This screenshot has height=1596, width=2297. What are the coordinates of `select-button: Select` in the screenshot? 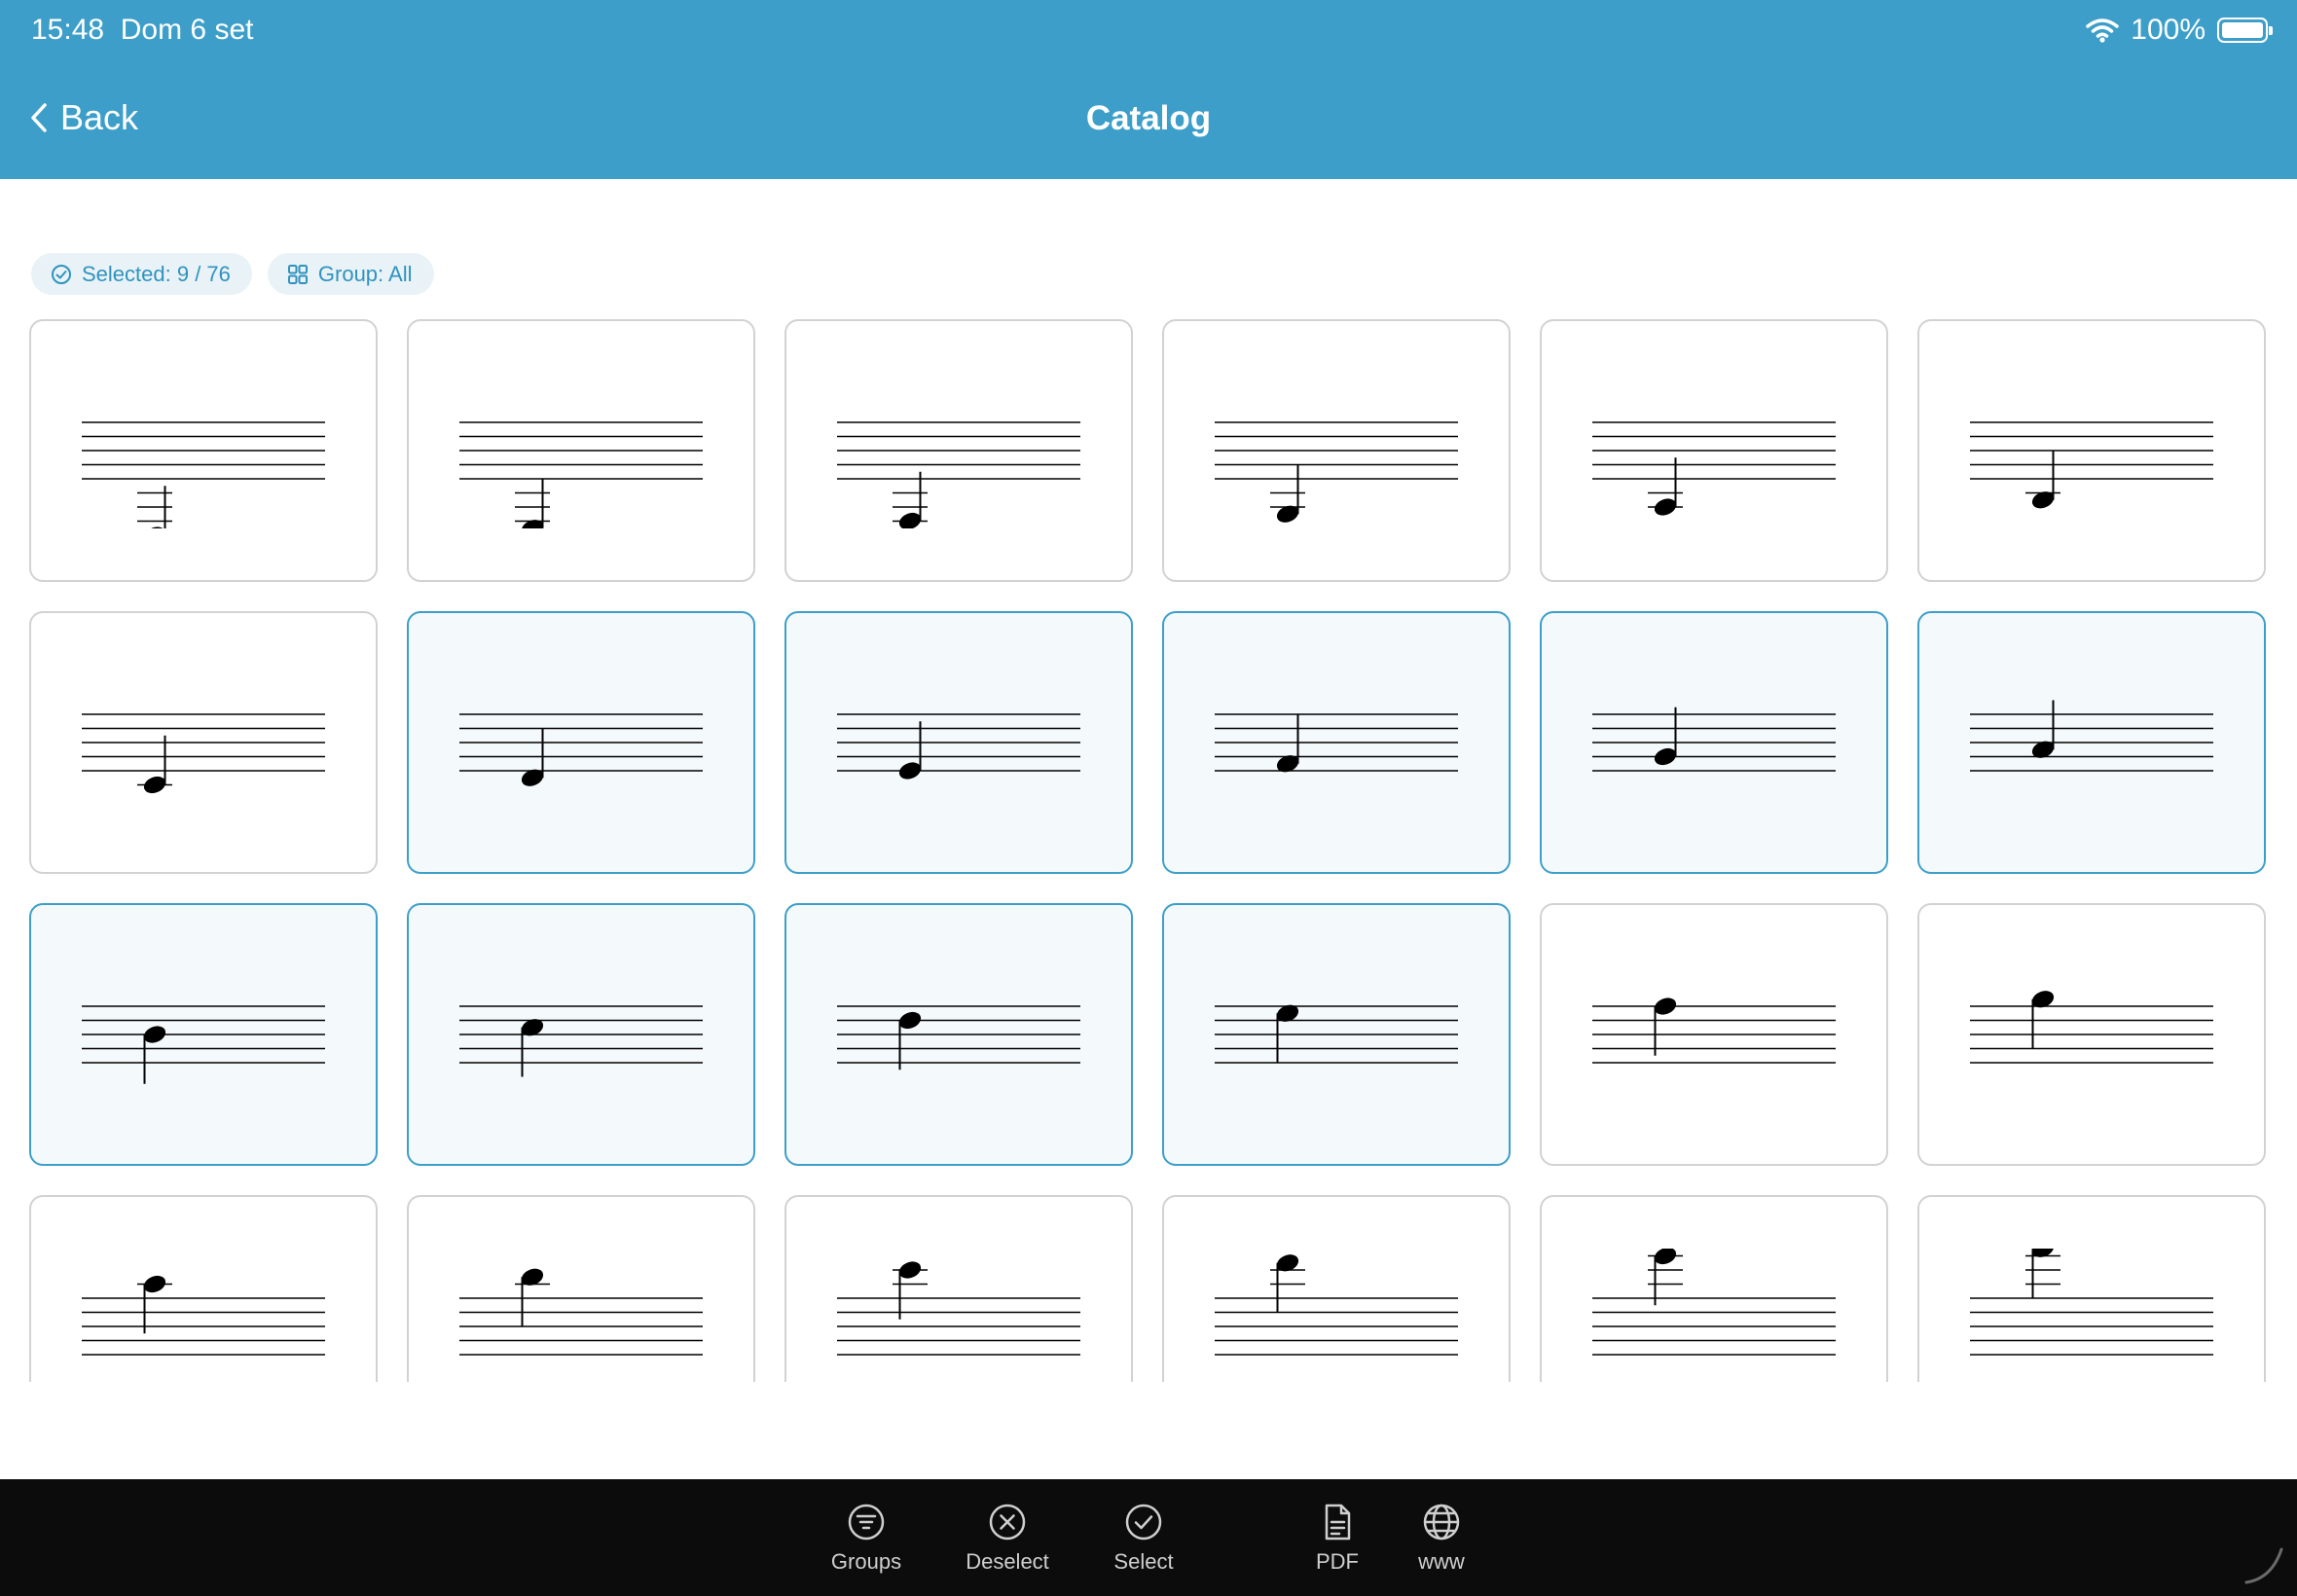 It's located at (1144, 1539).